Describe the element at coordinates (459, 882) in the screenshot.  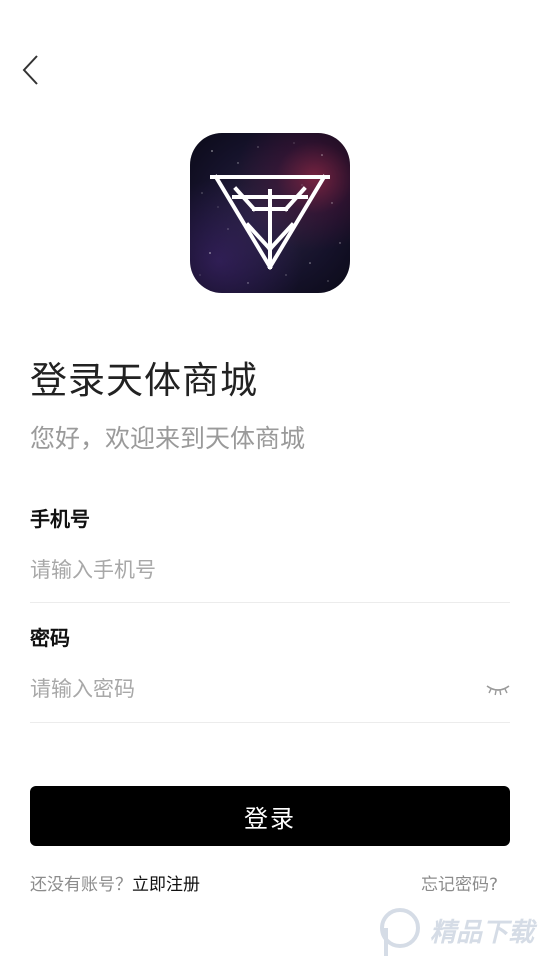
I see `forgot-password-link: 忘记密码?` at that location.